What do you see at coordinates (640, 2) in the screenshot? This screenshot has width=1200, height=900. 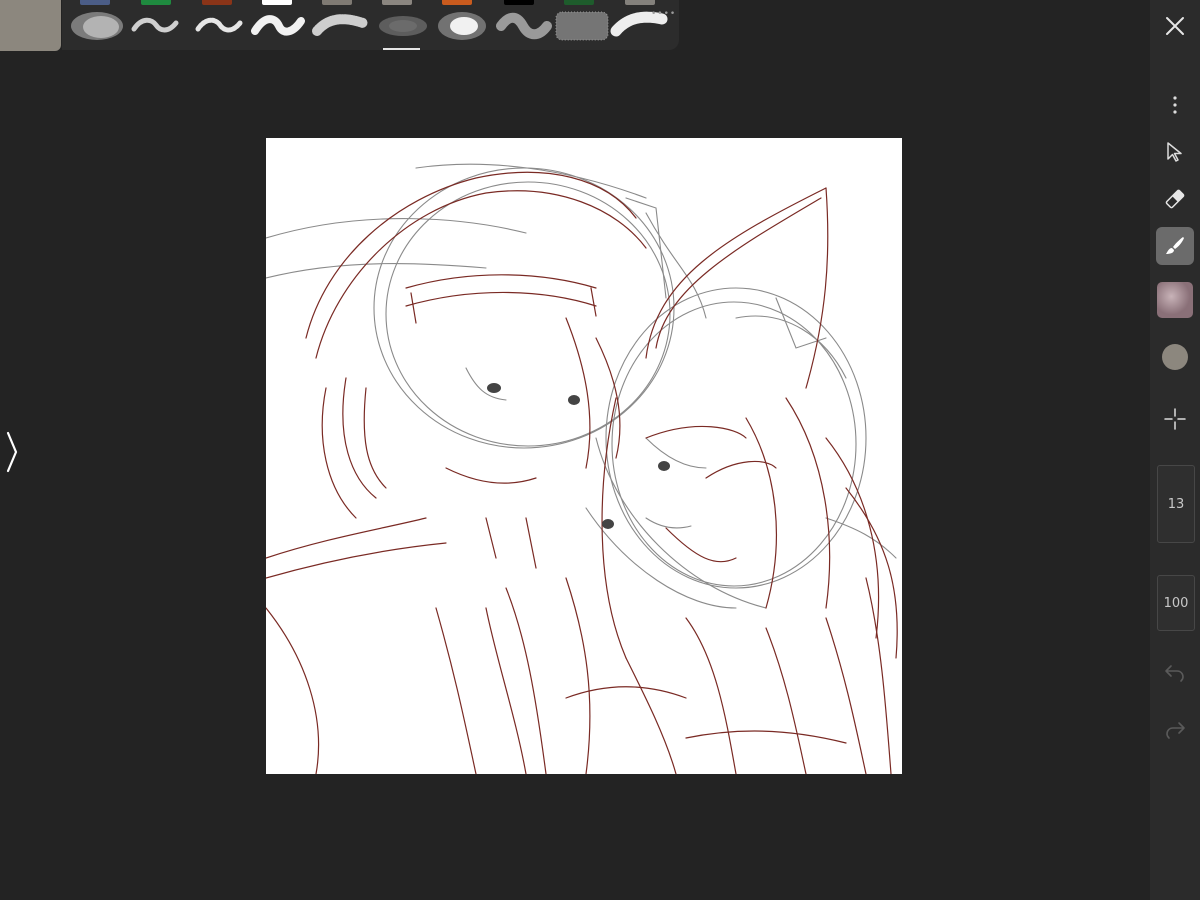 I see `swatch-gray` at bounding box center [640, 2].